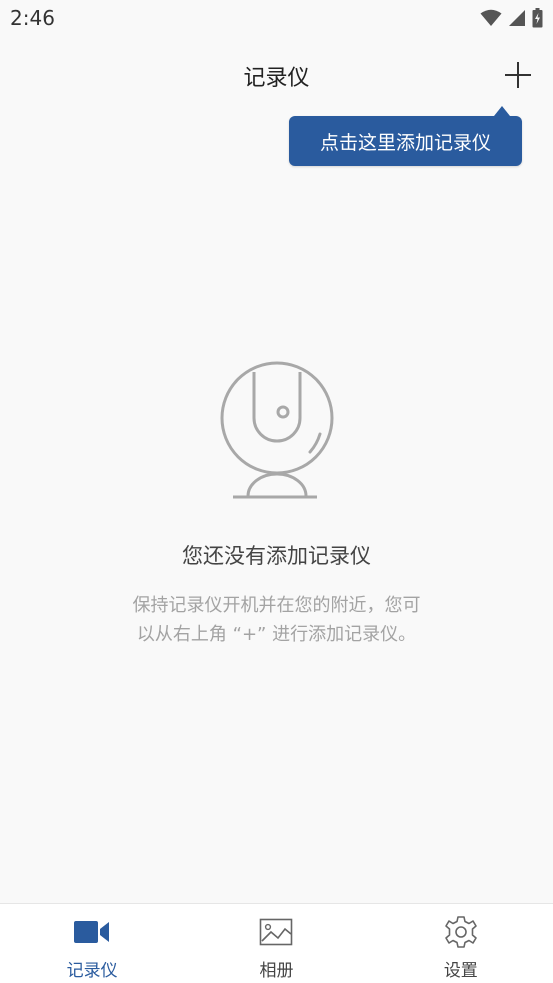  Describe the element at coordinates (537, 18) in the screenshot. I see `battery-charging-icon` at that location.